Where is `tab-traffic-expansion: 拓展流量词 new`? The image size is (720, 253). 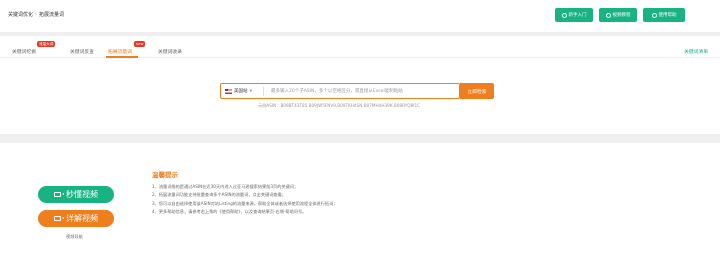 tab-traffic-expansion: 拓展流量词 new is located at coordinates (127, 48).